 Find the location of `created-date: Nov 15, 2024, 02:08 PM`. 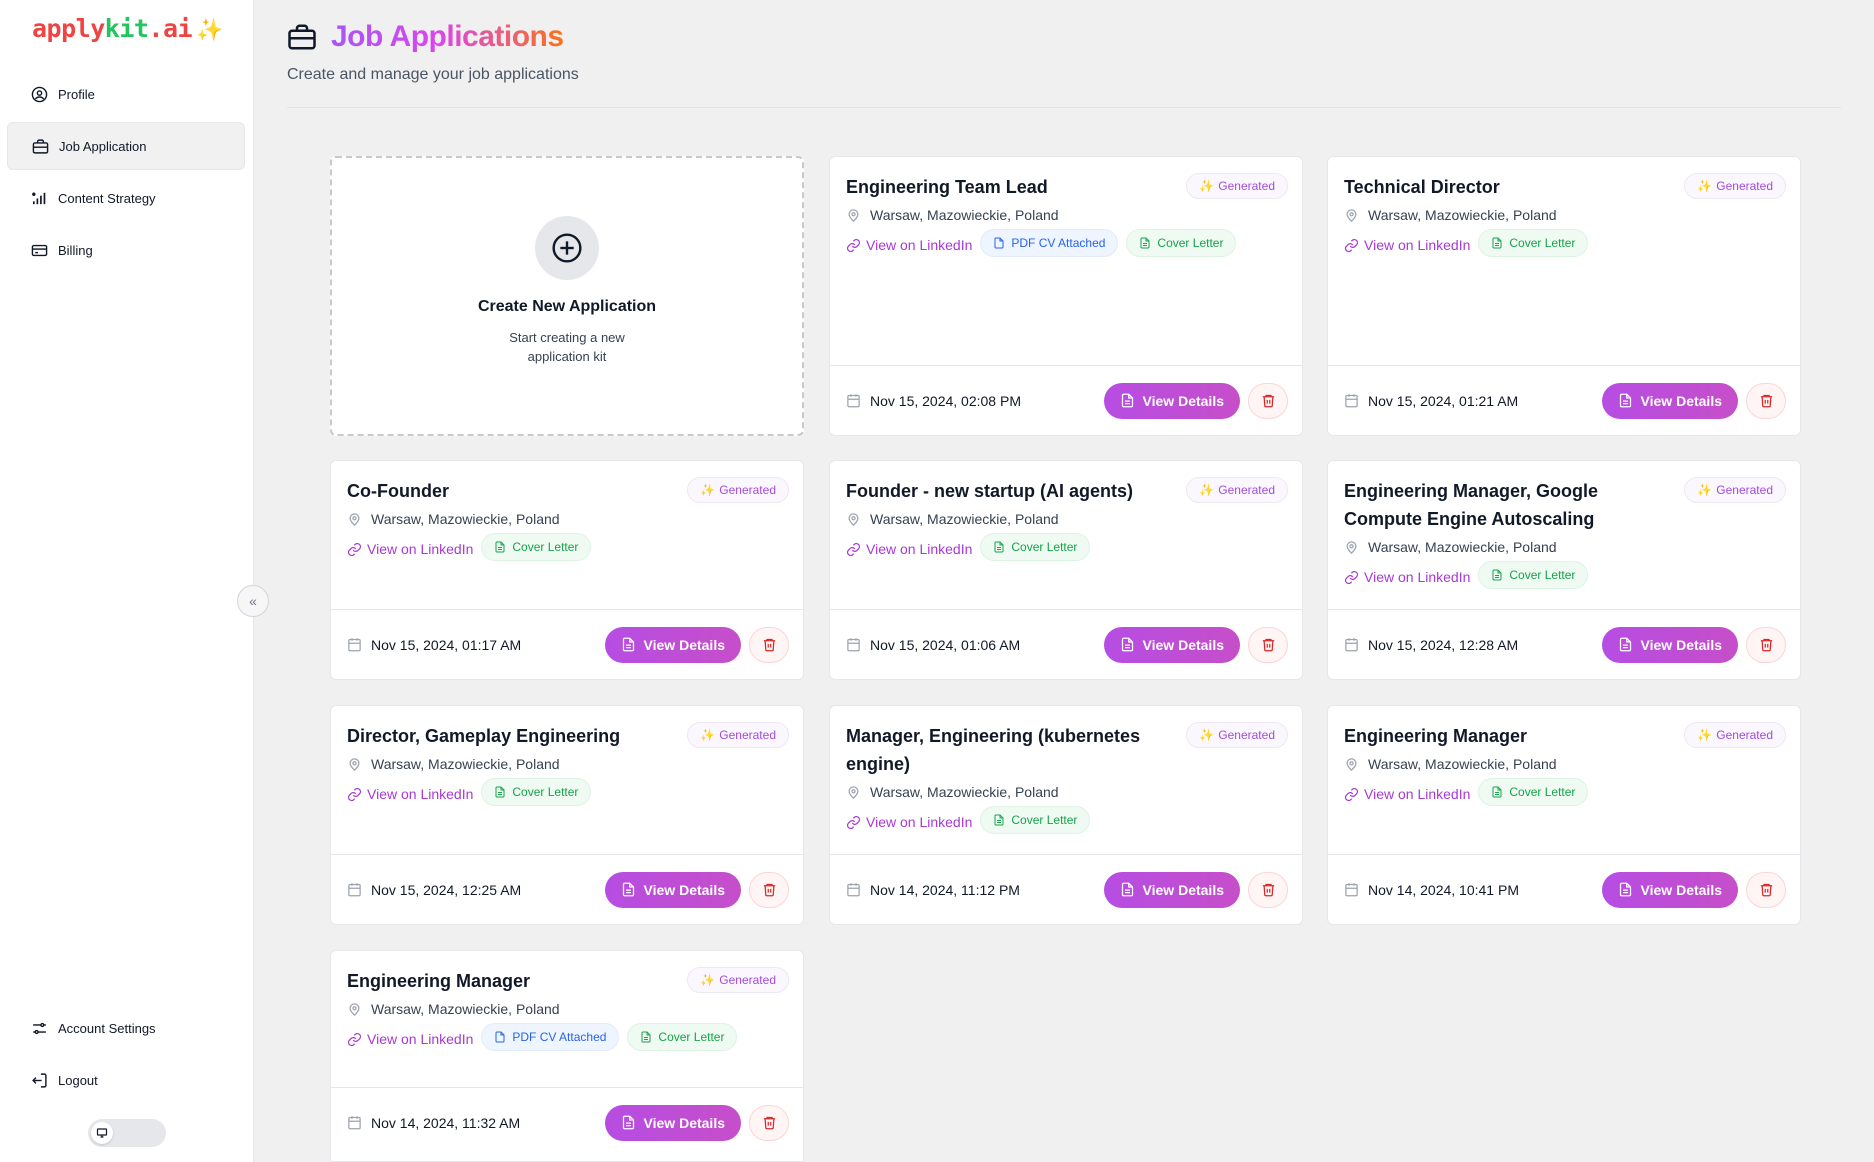

created-date: Nov 15, 2024, 02:08 PM is located at coordinates (975, 401).